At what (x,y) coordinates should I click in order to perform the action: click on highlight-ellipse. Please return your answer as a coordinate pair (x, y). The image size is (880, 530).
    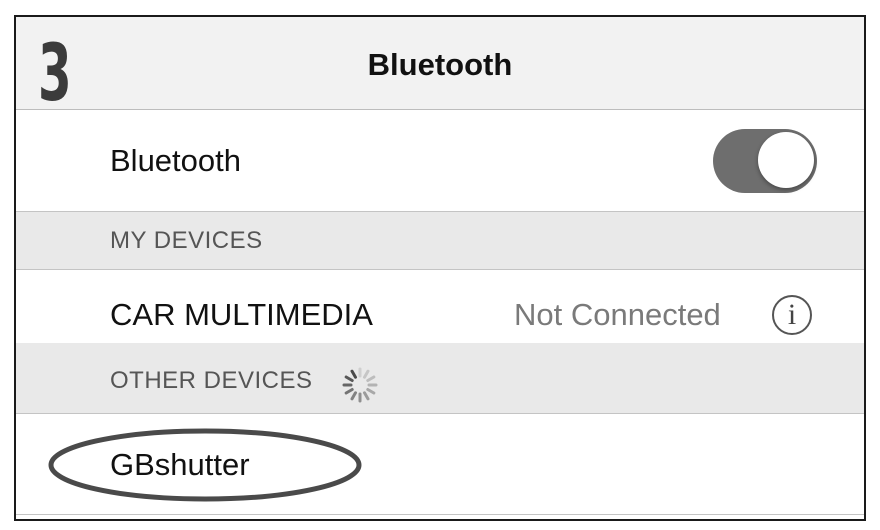
    Looking at the image, I should click on (205, 465).